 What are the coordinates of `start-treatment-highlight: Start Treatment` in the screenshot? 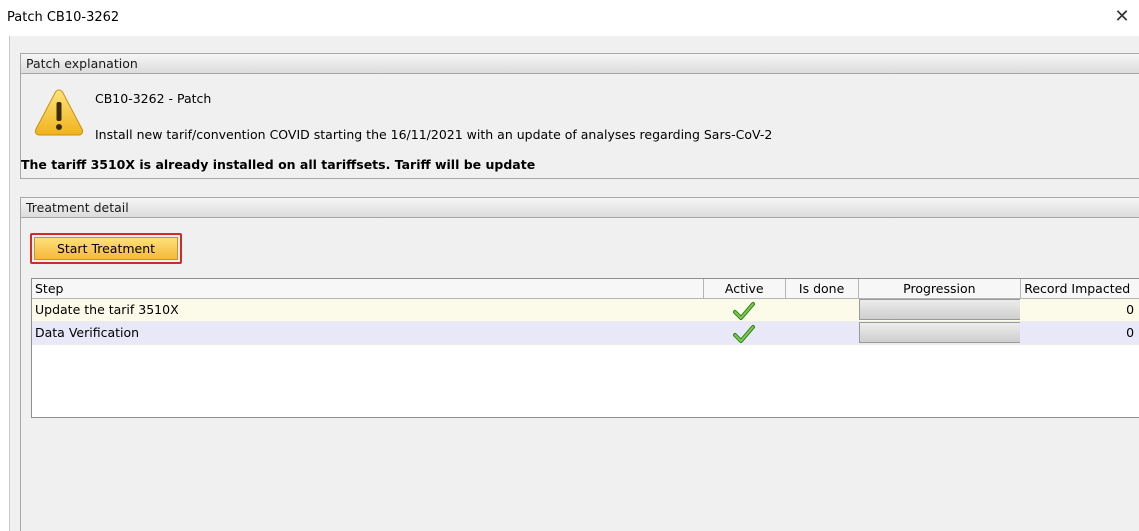 It's located at (106, 248).